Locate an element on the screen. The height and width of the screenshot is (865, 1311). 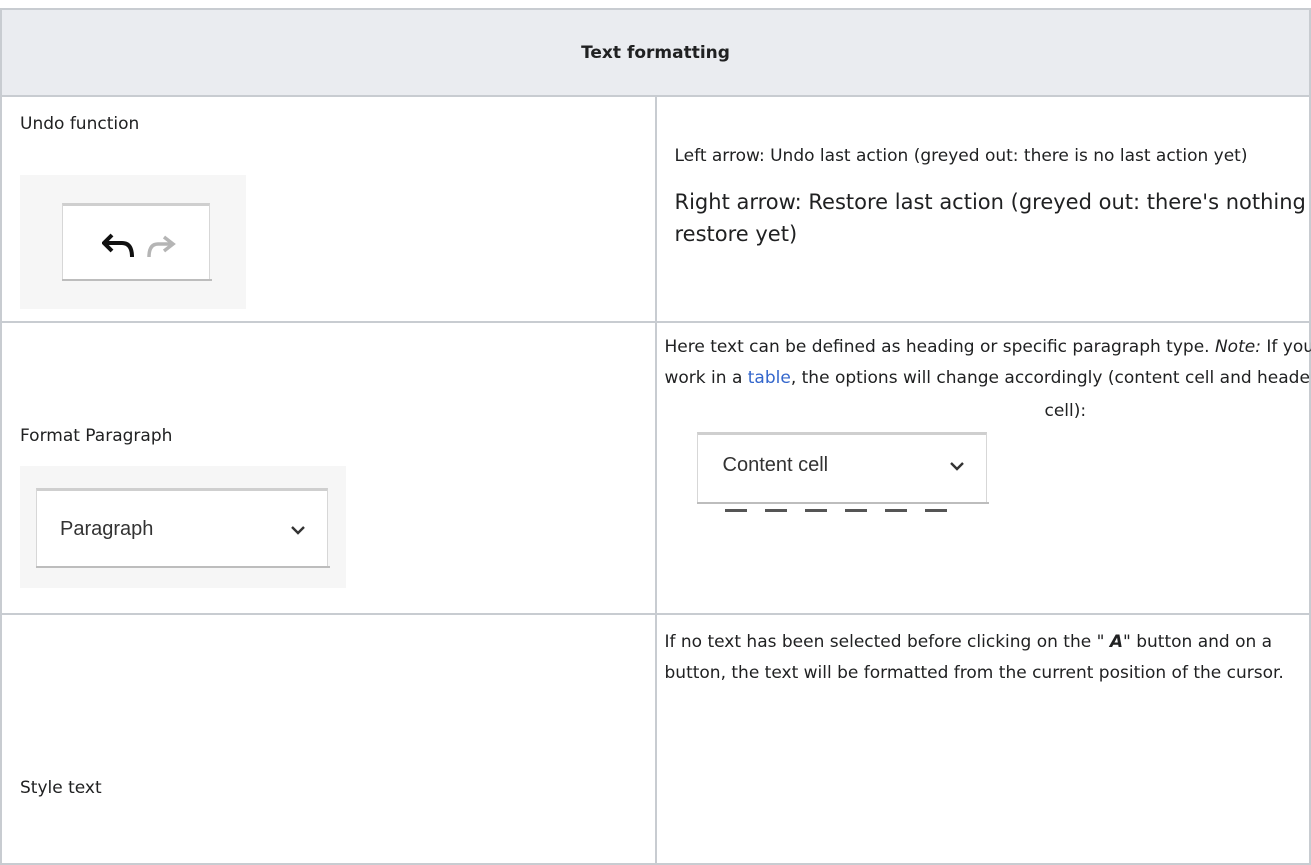
row-undo-label-cell: Undo function is located at coordinates (328, 209).